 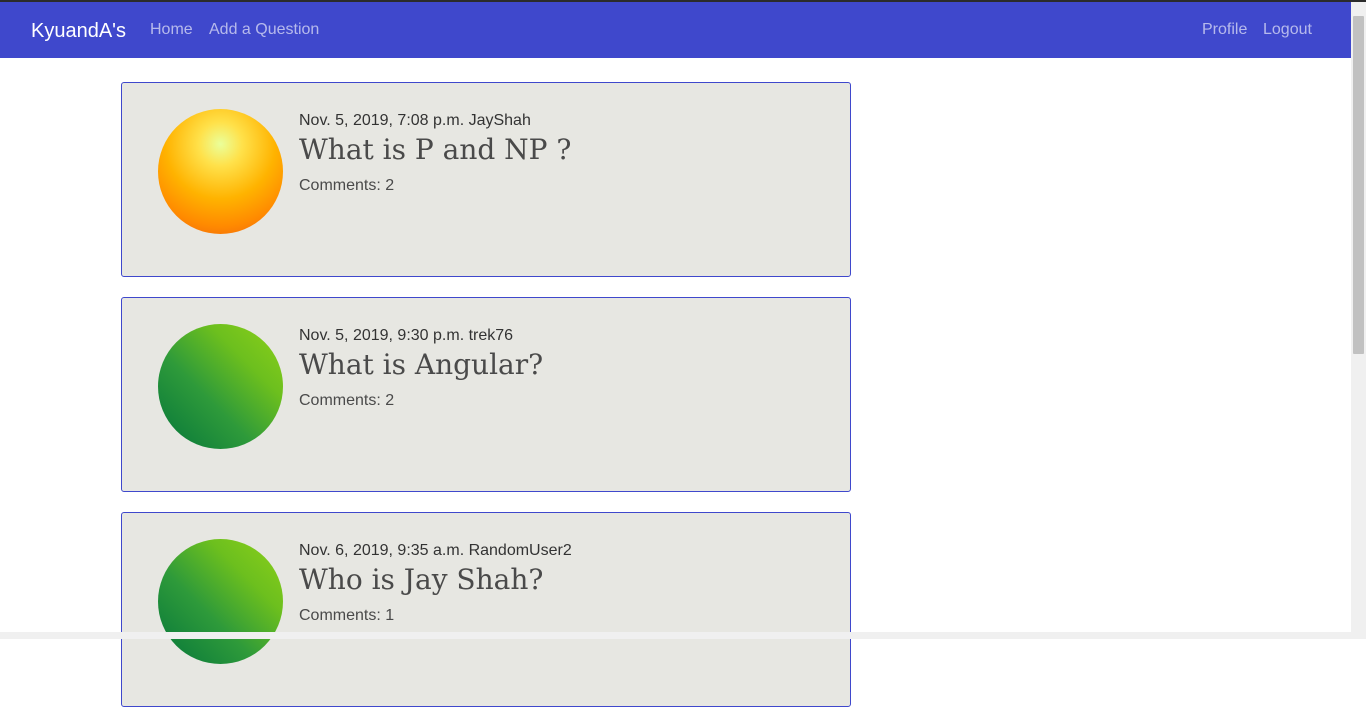 What do you see at coordinates (435, 150) in the screenshot?
I see `question-title-link: What is P and NP ?` at bounding box center [435, 150].